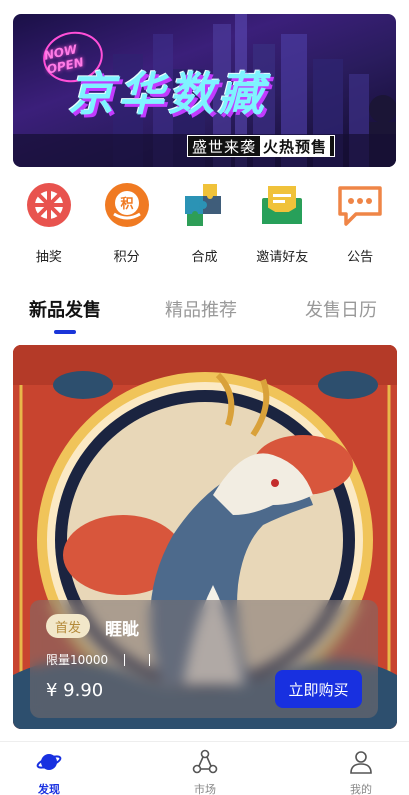 The image size is (409, 795). What do you see at coordinates (122, 630) in the screenshot?
I see `product-name: 睚眦` at bounding box center [122, 630].